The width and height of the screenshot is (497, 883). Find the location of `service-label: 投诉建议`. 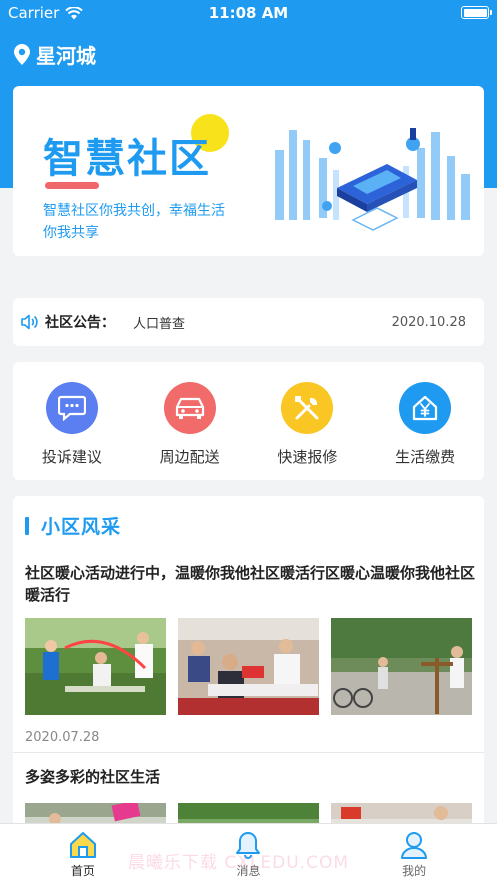

service-label: 投诉建议 is located at coordinates (71, 457).